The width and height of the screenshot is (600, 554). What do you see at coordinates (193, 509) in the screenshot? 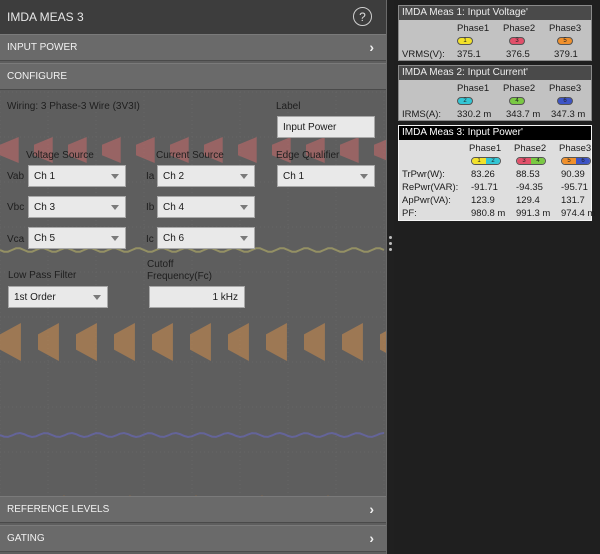
I see `section-reference-levels: REFERENCE LEVELS ›` at bounding box center [193, 509].